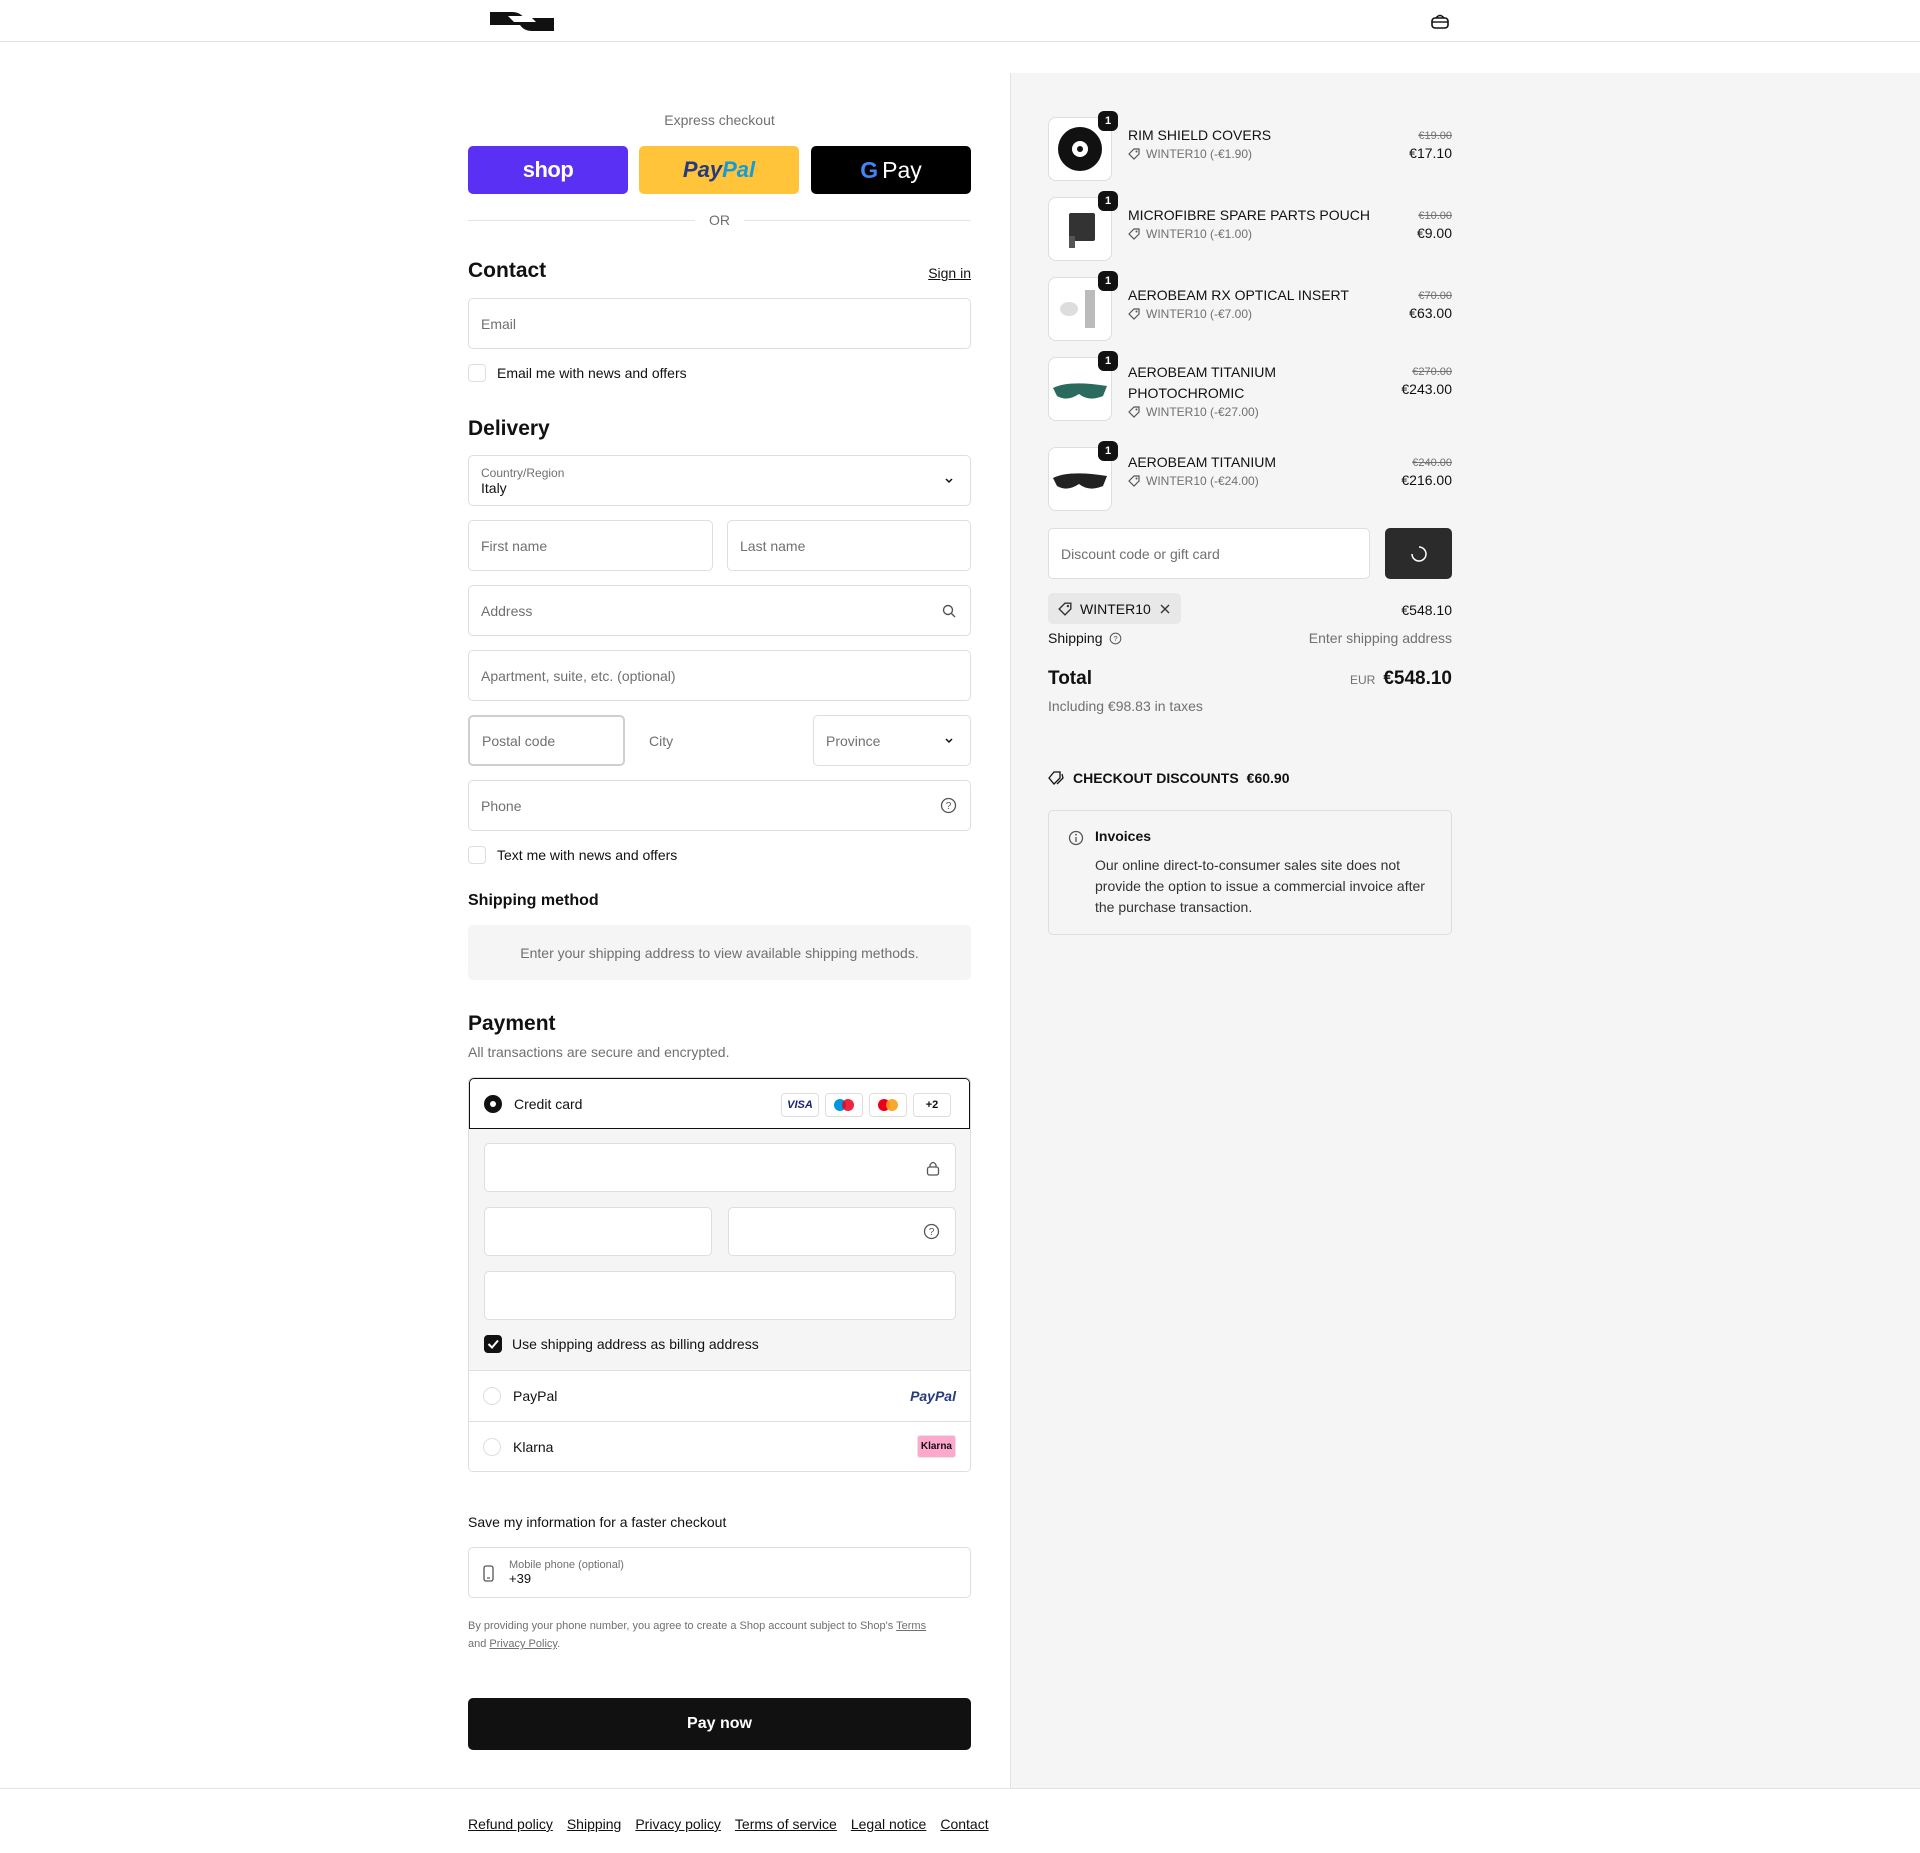 This screenshot has height=1853, width=1920. Describe the element at coordinates (720, 1167) in the screenshot. I see `card-number-field` at that location.